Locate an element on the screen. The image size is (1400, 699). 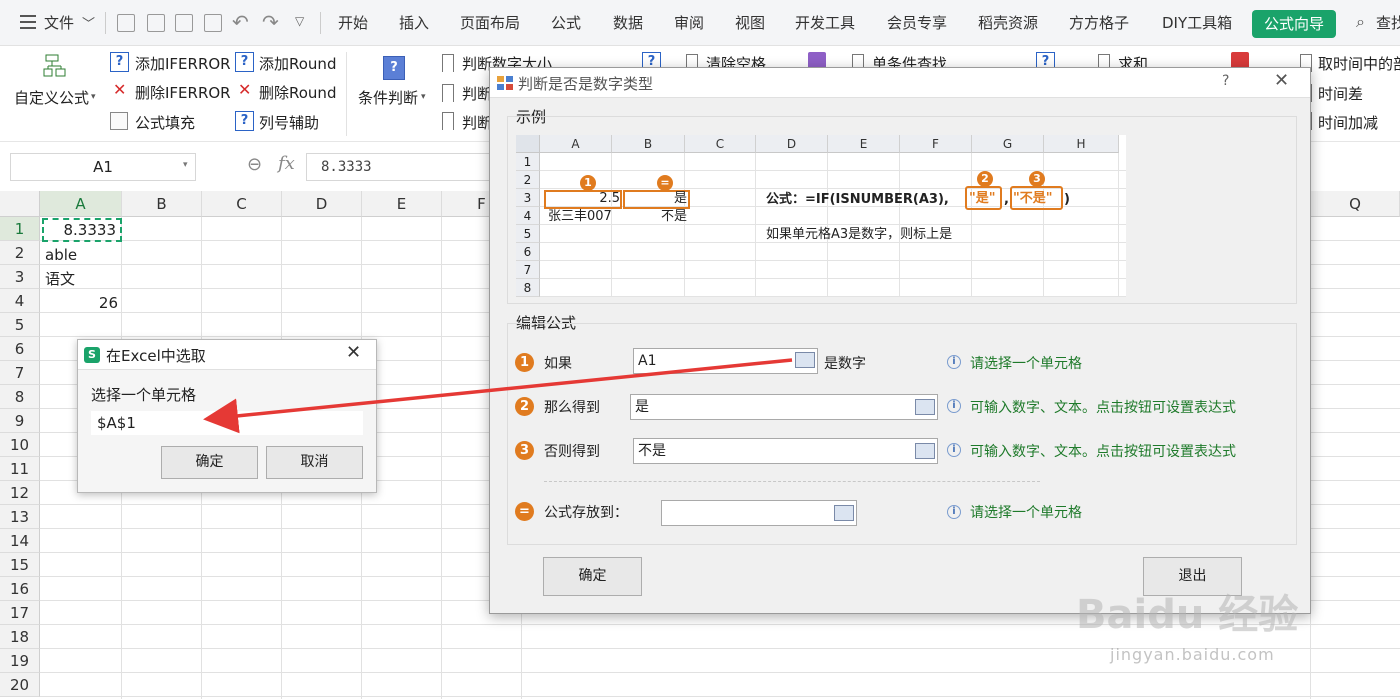
watermark-brand: Baidu 经验 is located at coordinates (1187, 615).